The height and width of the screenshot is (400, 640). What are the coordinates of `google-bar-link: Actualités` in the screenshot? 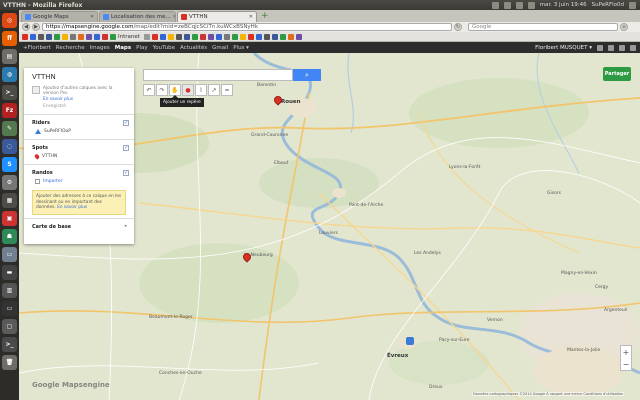 It's located at (193, 48).